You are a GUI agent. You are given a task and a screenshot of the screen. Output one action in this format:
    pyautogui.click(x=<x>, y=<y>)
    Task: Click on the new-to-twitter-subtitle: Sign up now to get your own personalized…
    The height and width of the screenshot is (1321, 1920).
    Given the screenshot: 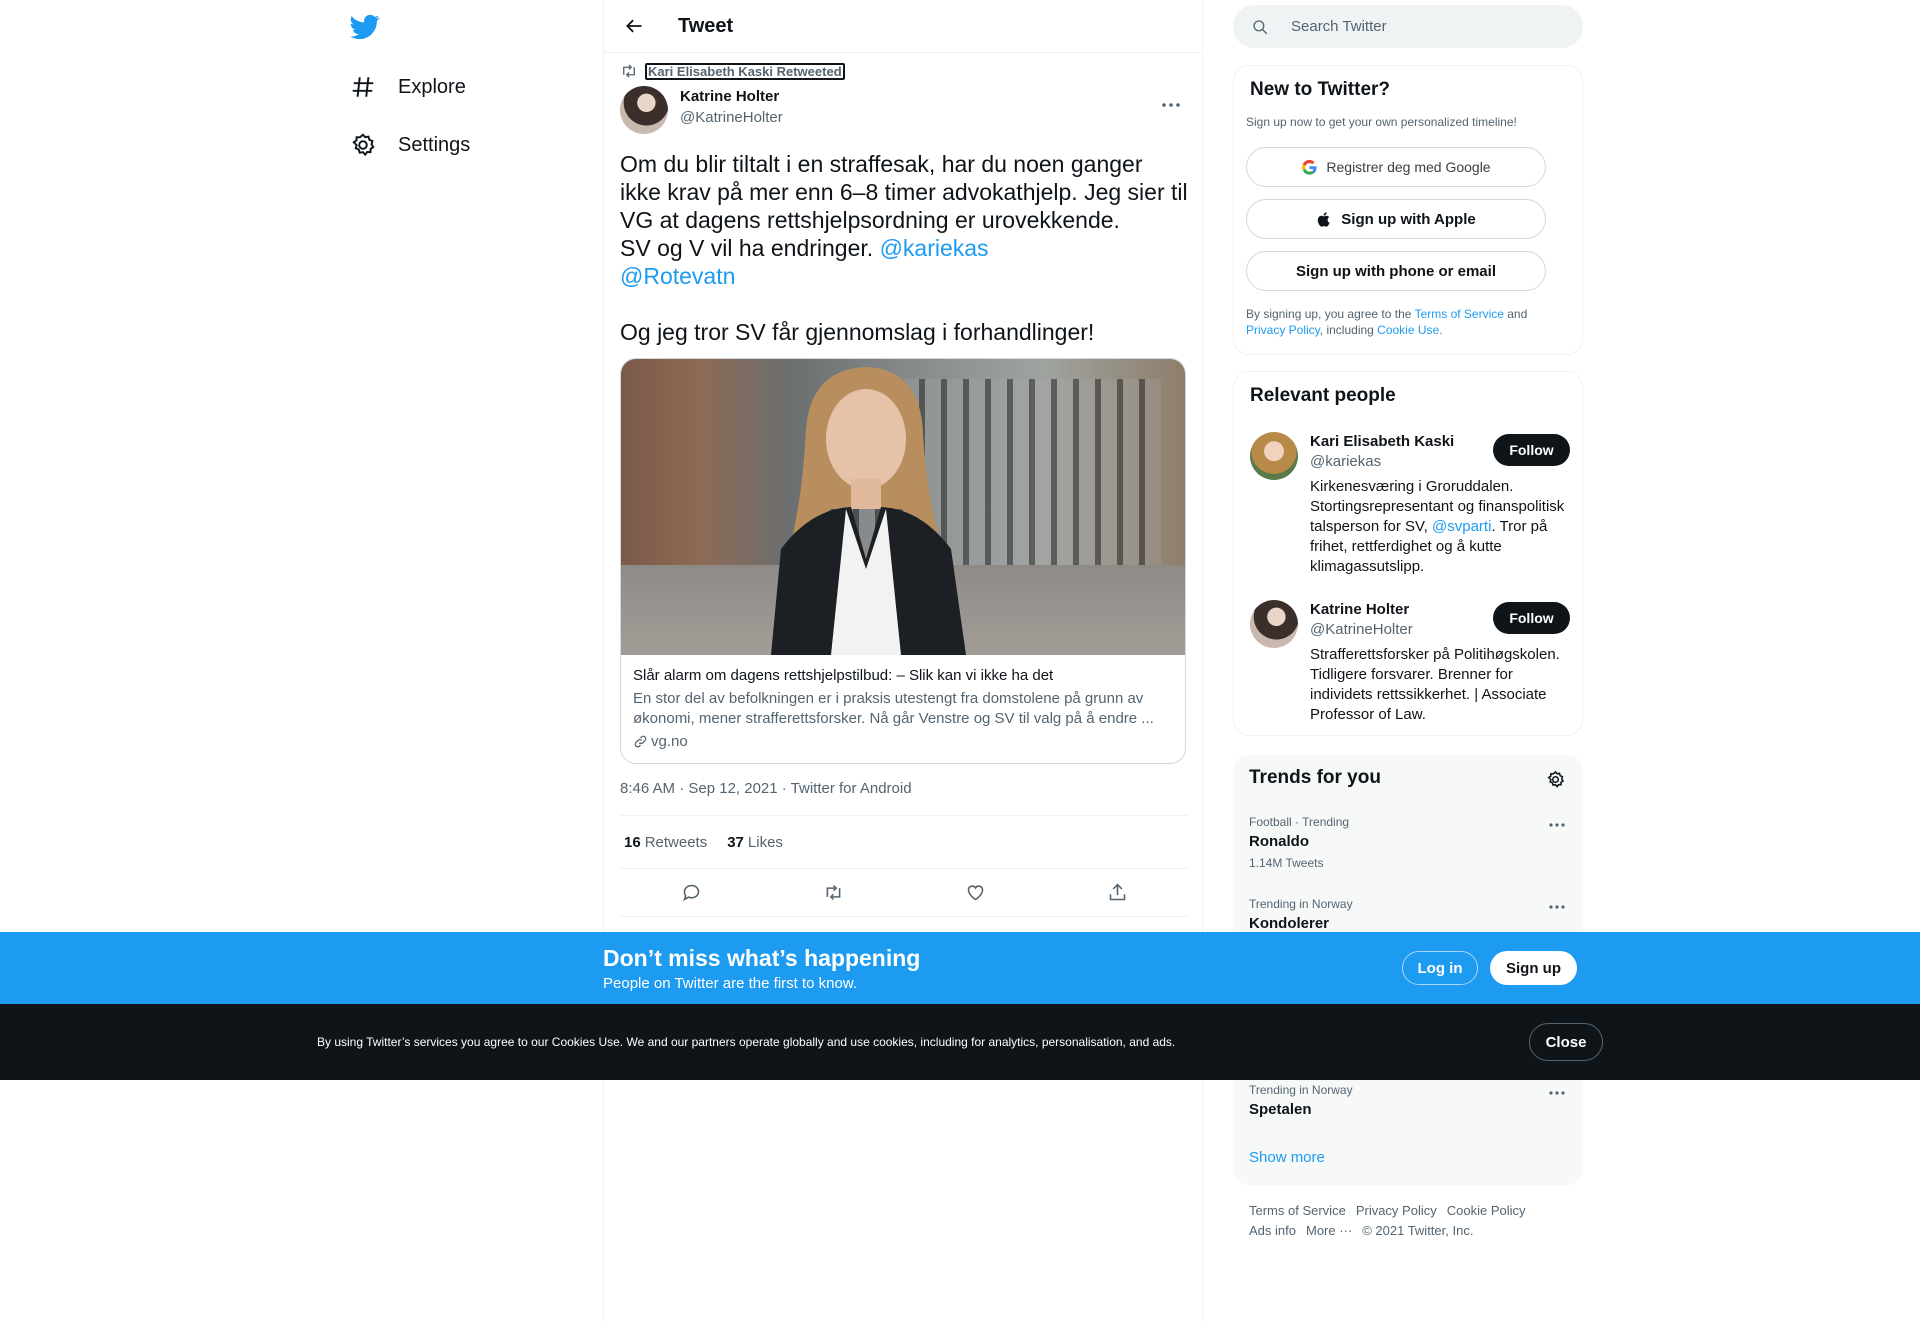 What is the action you would take?
    pyautogui.click(x=1381, y=122)
    